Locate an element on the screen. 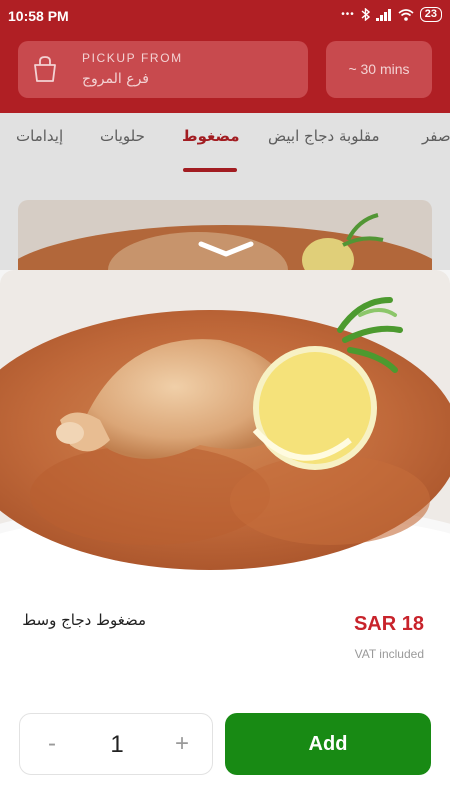 This screenshot has height=800, width=450. pickup-branch-name: فرع المروج is located at coordinates (115, 79).